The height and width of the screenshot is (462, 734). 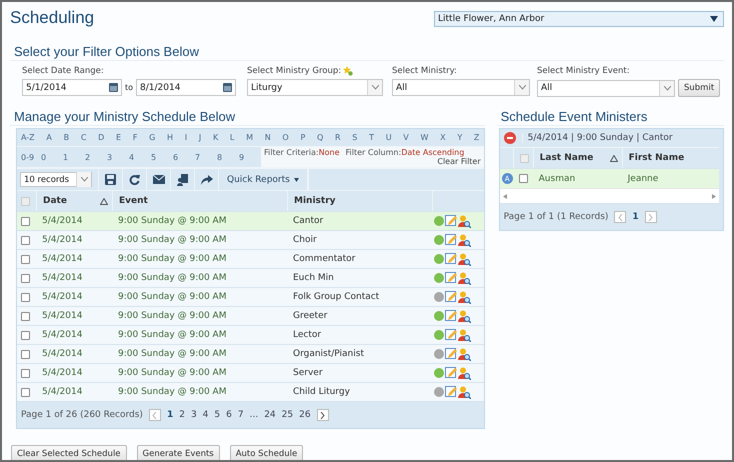 What do you see at coordinates (250, 220) in the screenshot?
I see `schedule-row: 5/4/2014 9:00 Sunday @ 9:00 AM Cantor` at bounding box center [250, 220].